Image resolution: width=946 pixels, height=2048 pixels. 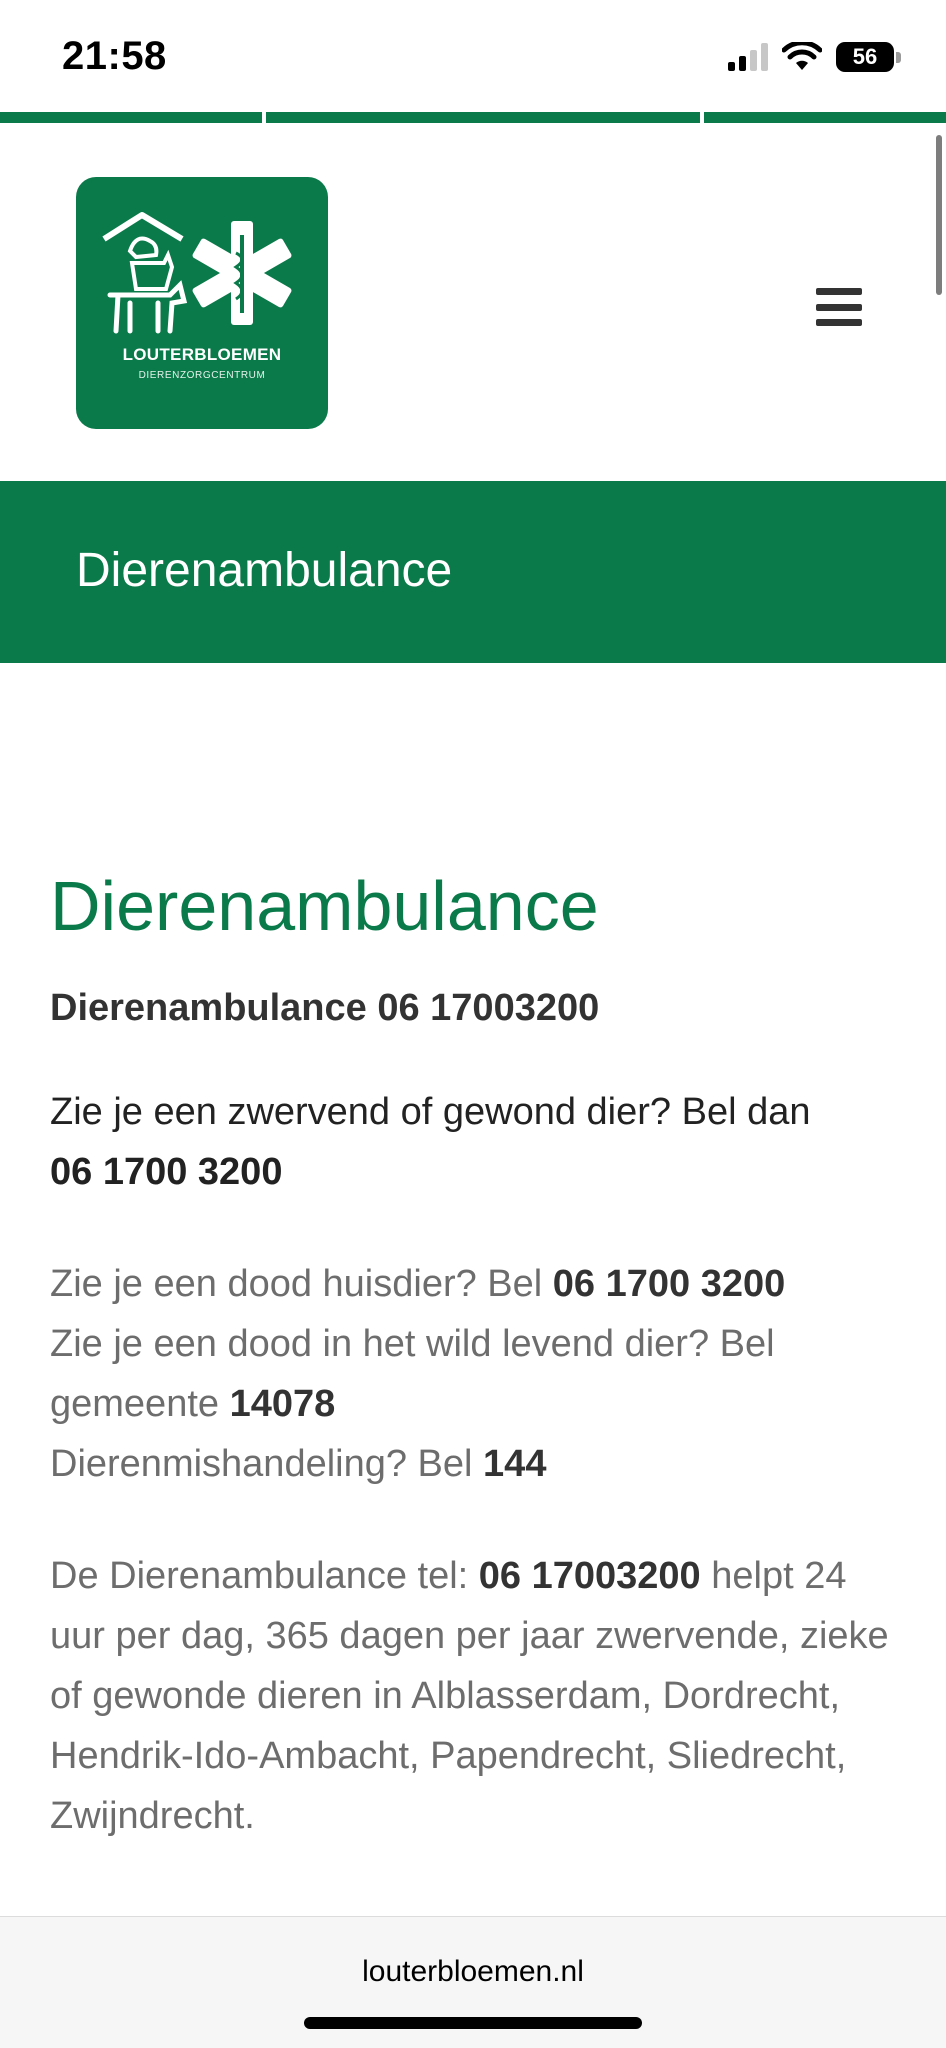 What do you see at coordinates (202, 354) in the screenshot?
I see `logo-title: LOUTERBLOEMEN` at bounding box center [202, 354].